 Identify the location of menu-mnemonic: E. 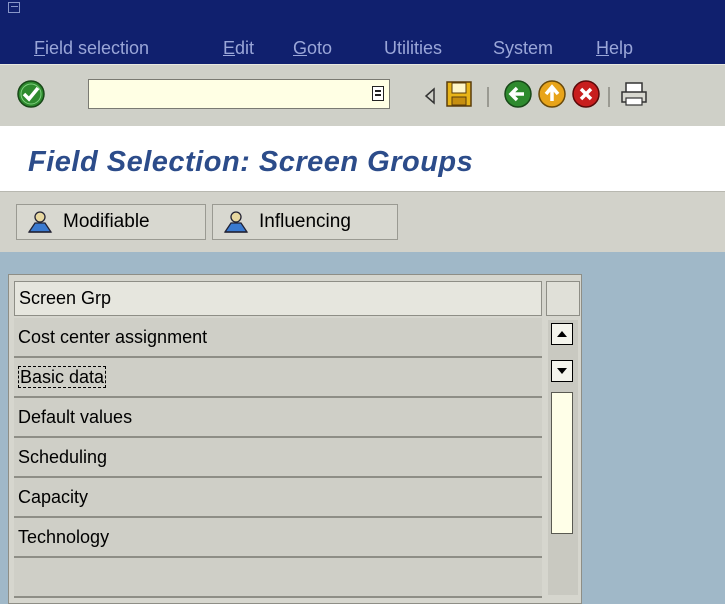
(229, 48).